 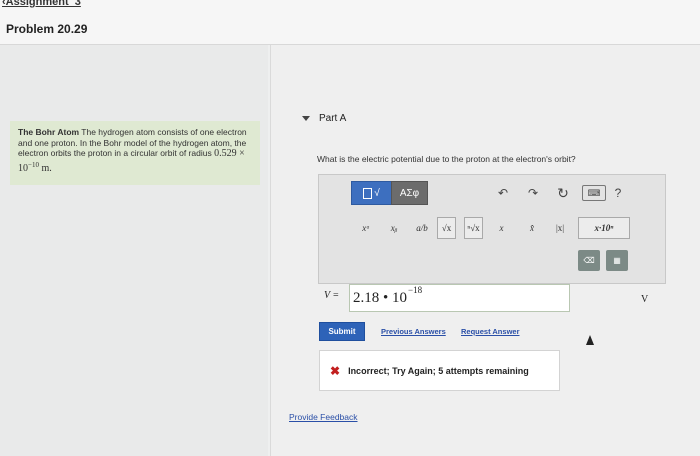 What do you see at coordinates (446, 228) in the screenshot?
I see `sqrt-button: √x` at bounding box center [446, 228].